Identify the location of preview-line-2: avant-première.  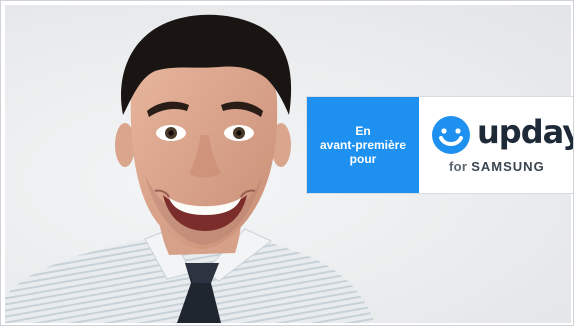
(363, 145).